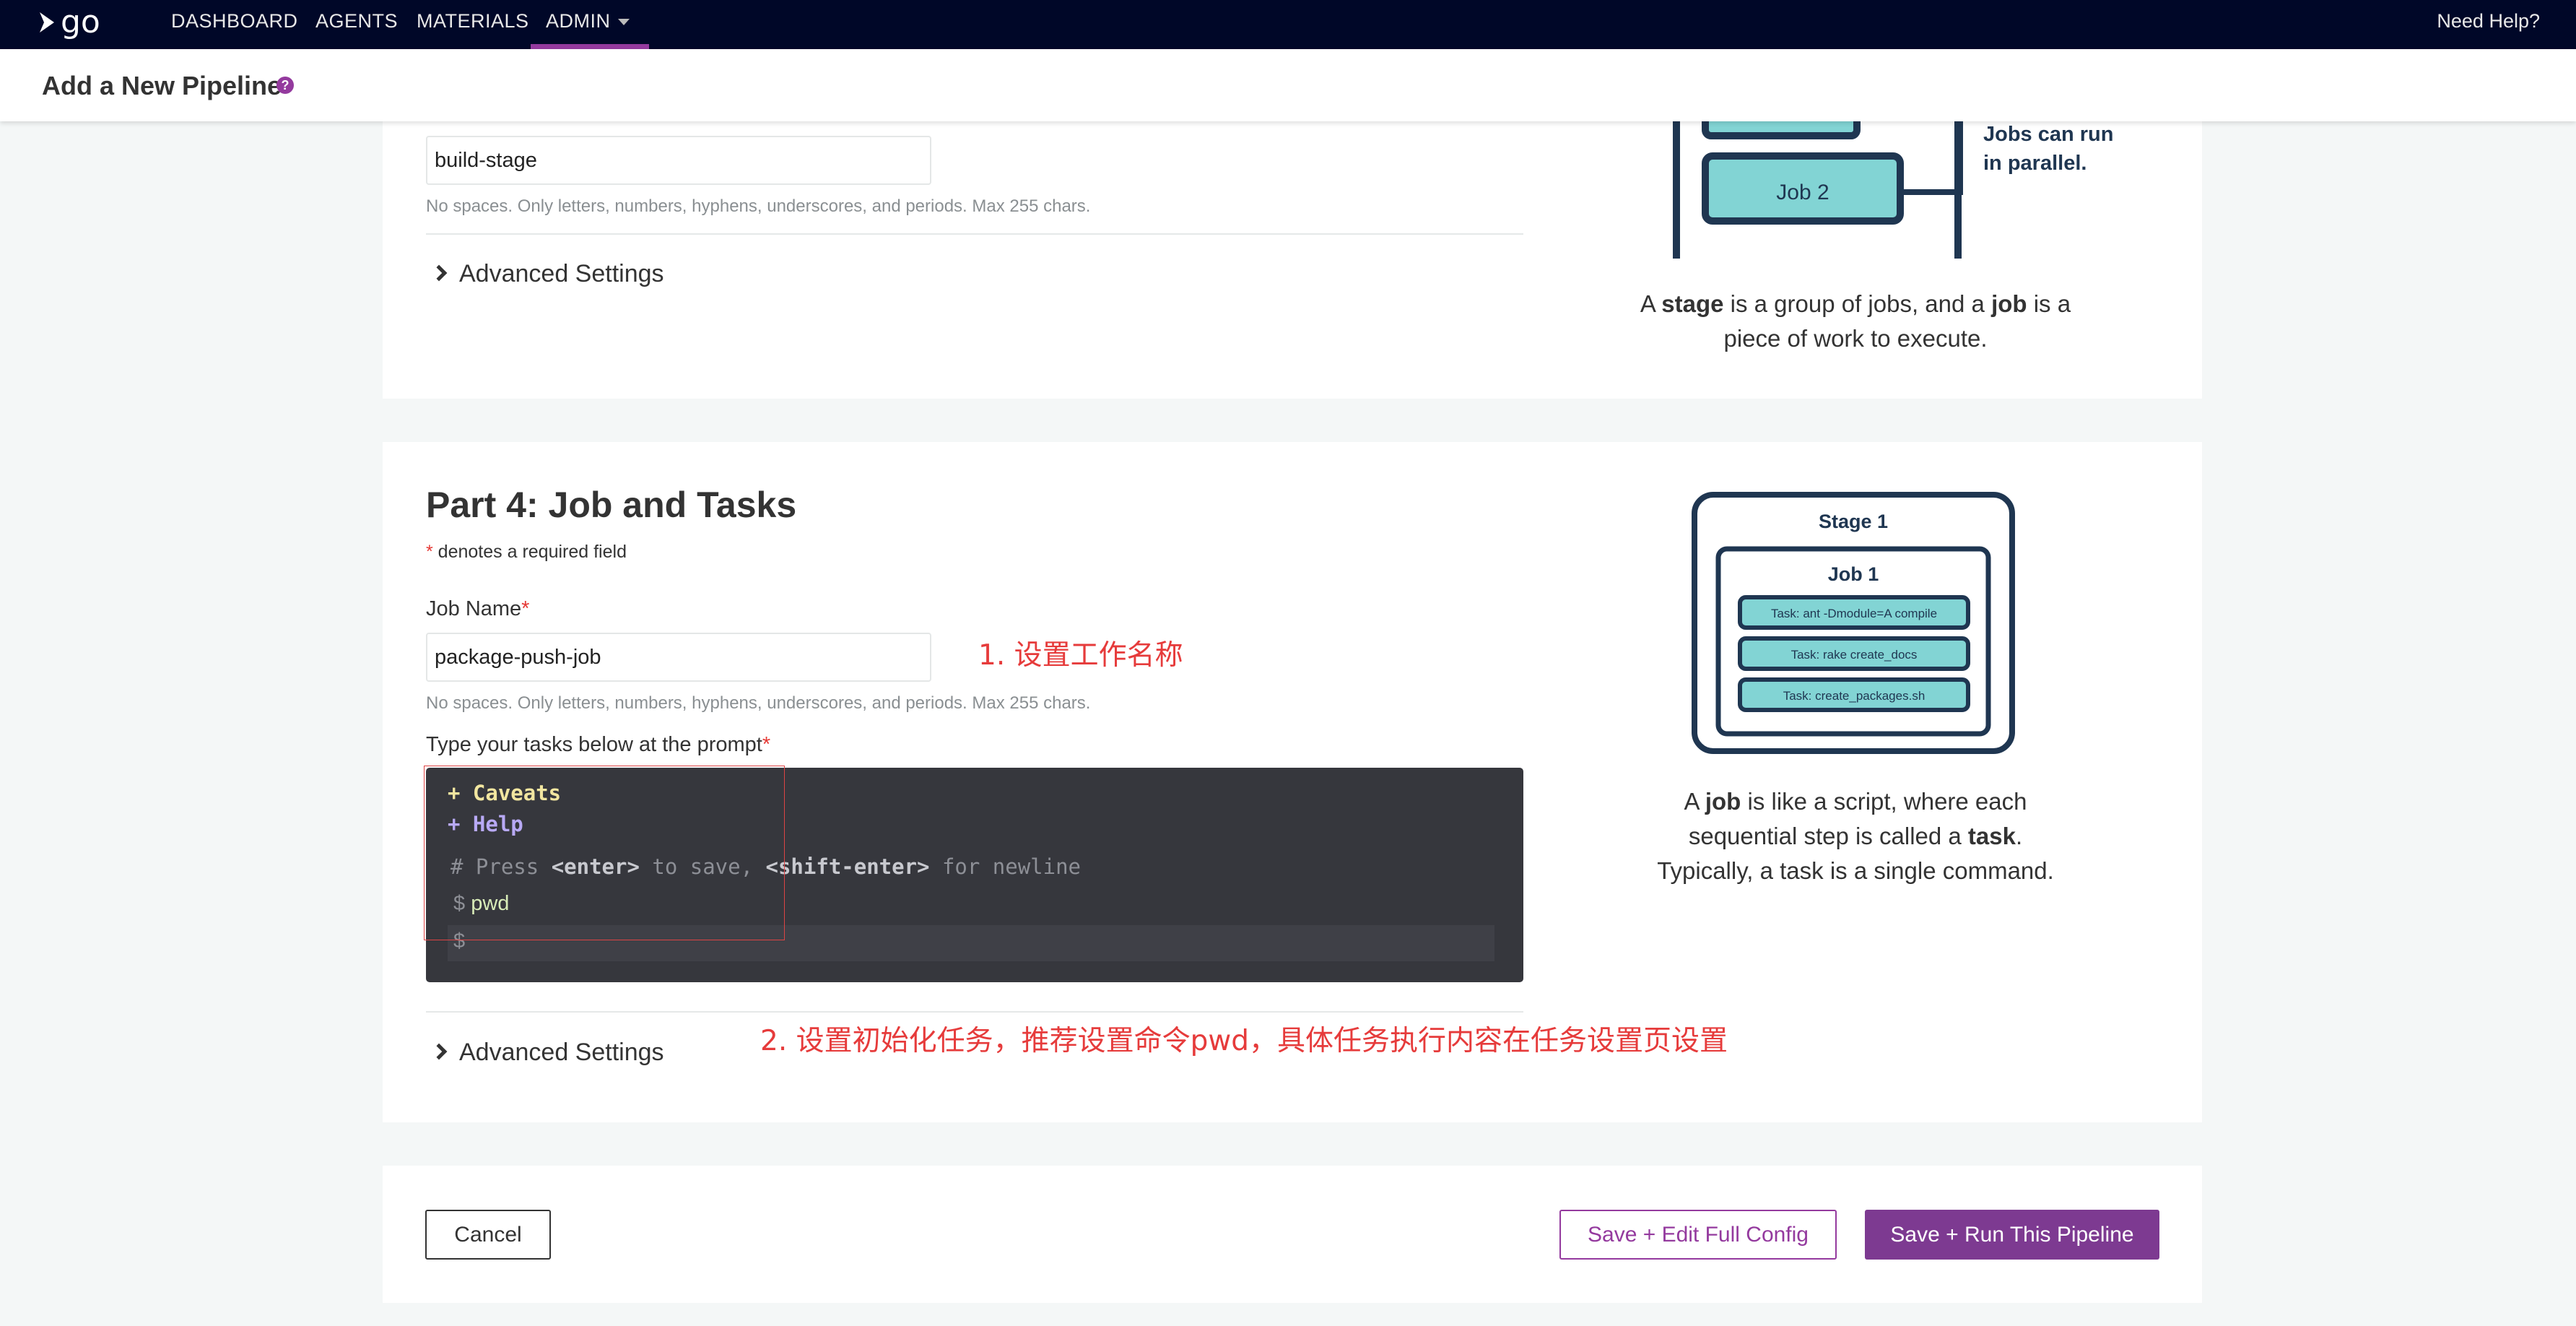 Image resolution: width=2576 pixels, height=1326 pixels. I want to click on caption-text: piece of work to execute., so click(1856, 338).